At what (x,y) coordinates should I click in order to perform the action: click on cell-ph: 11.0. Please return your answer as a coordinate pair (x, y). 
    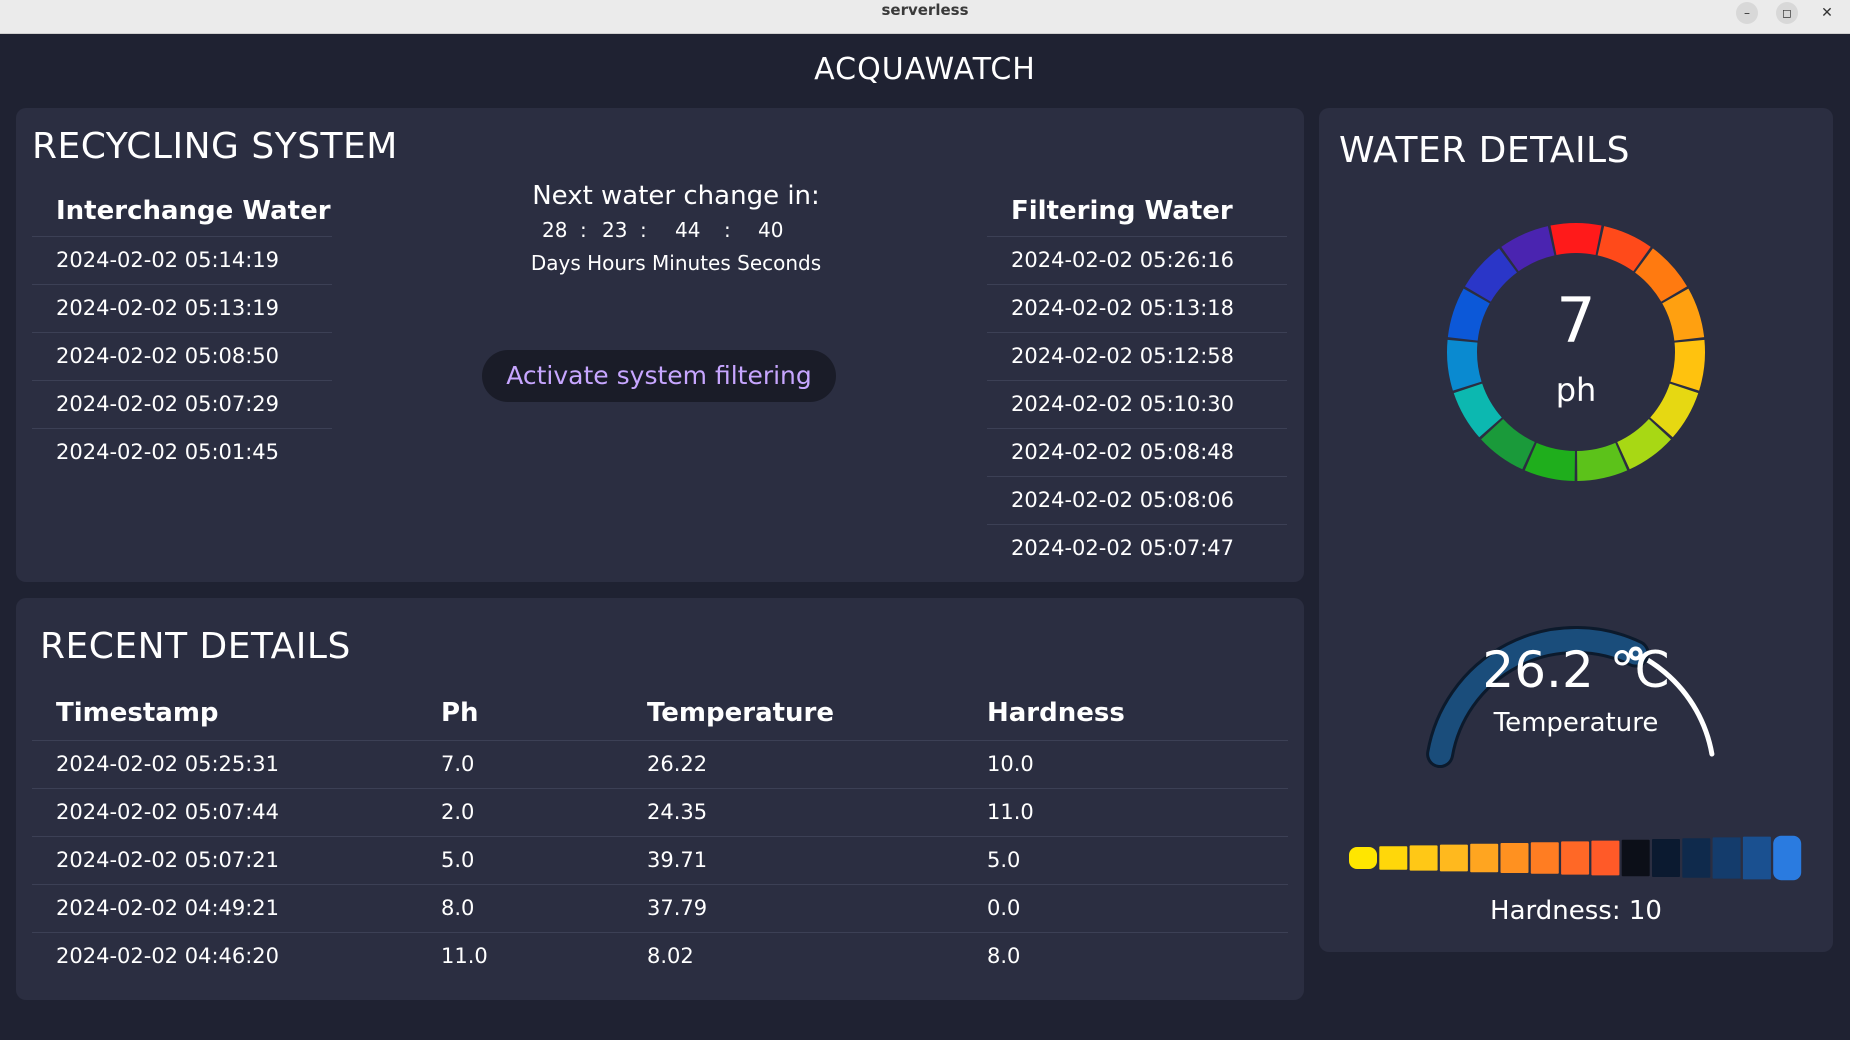
    Looking at the image, I should click on (520, 955).